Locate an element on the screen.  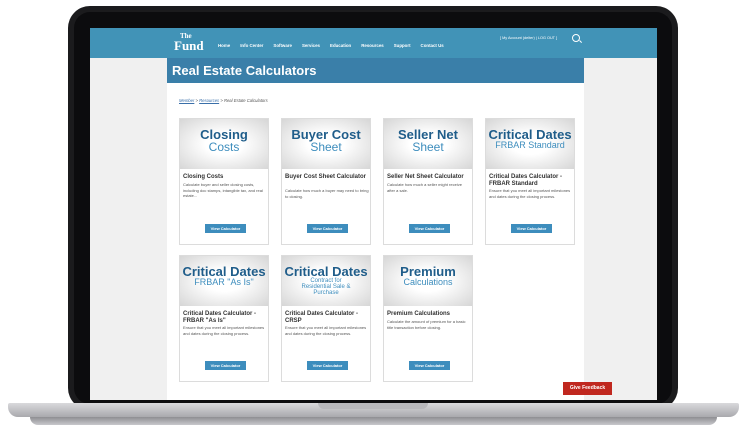
card-thumbnail: Premium Calculations is located at coordinates (428, 281).